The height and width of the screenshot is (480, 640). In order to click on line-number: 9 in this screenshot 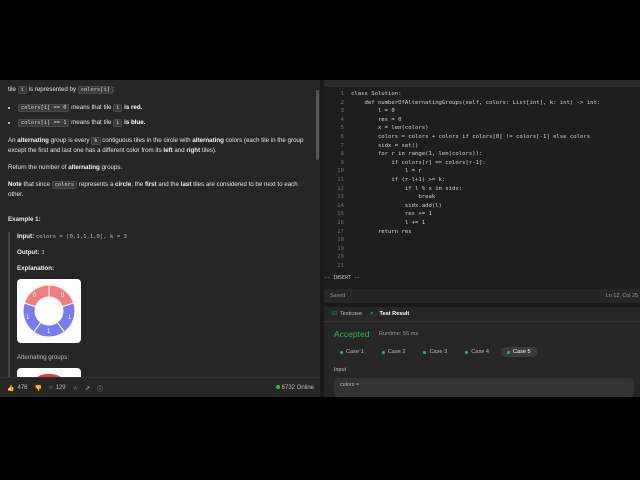, I will do `click(342, 162)`.